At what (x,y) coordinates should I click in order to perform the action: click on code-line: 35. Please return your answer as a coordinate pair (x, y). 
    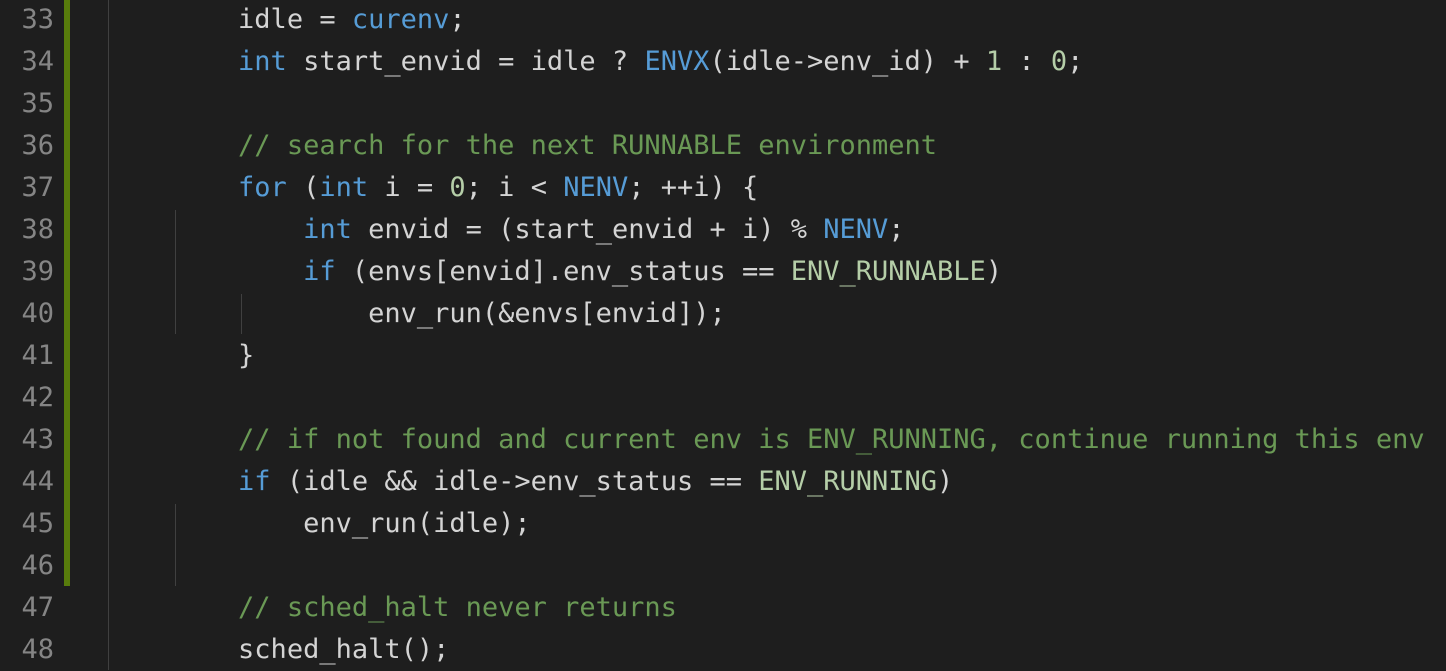
    Looking at the image, I should click on (723, 104).